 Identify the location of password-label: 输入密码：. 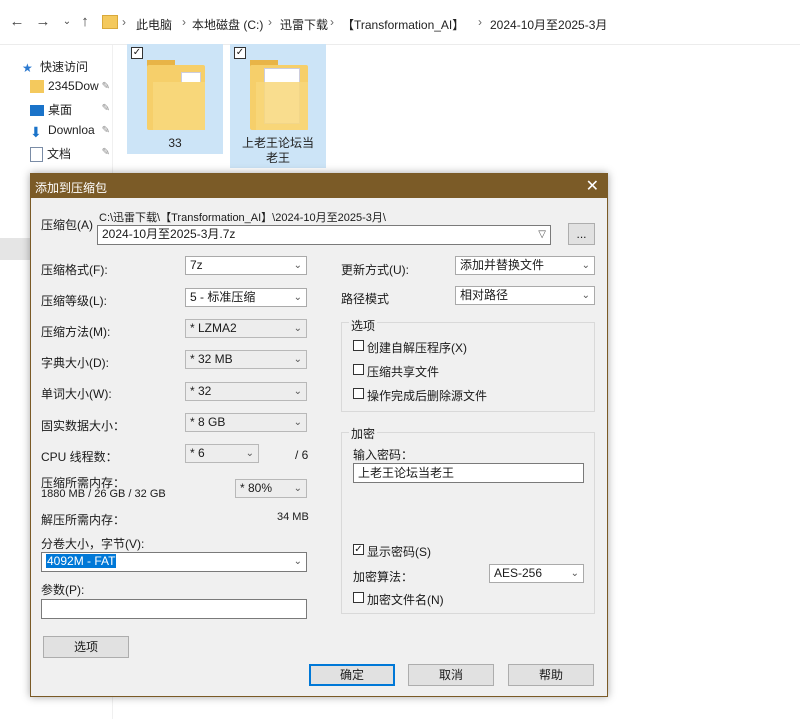
(383, 455).